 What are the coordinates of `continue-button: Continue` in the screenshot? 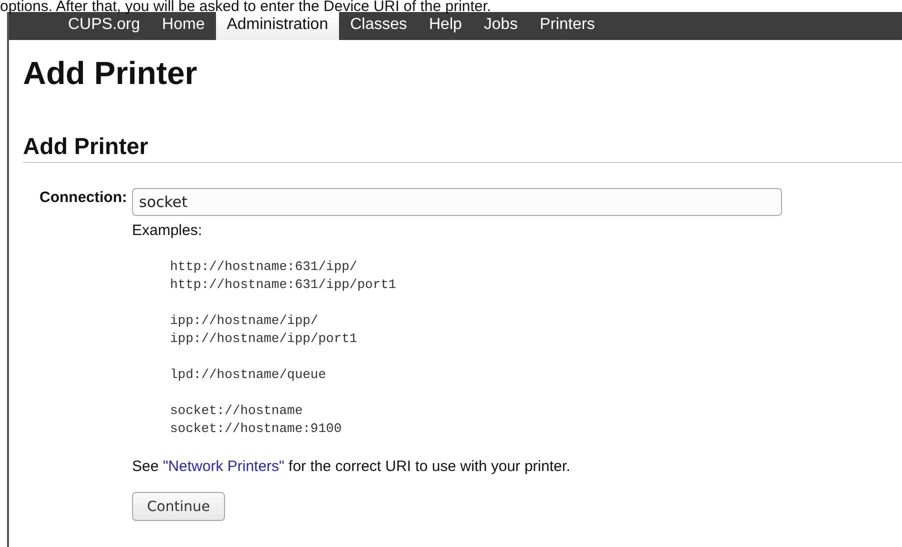 It's located at (178, 506).